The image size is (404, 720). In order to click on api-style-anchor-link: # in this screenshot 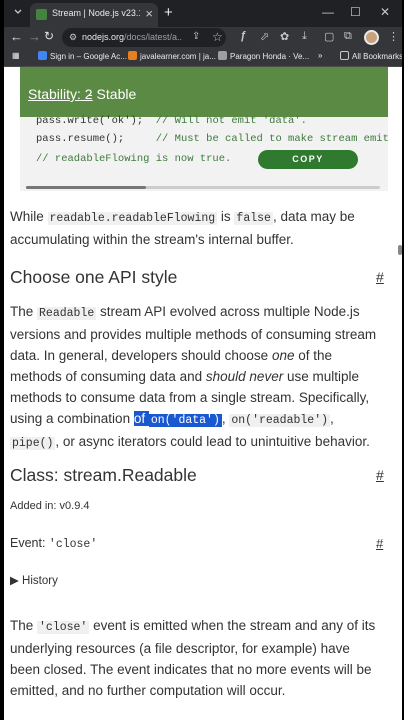, I will do `click(380, 277)`.